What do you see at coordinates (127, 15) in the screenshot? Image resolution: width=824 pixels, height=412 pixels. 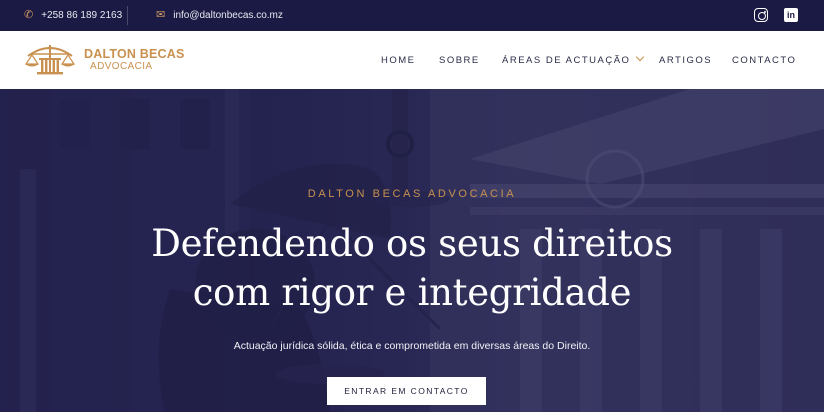 I see `topbar-divider` at bounding box center [127, 15].